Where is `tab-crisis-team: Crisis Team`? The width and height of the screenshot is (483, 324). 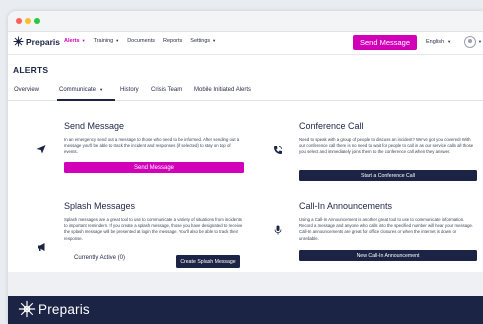 tab-crisis-team: Crisis Team is located at coordinates (166, 90).